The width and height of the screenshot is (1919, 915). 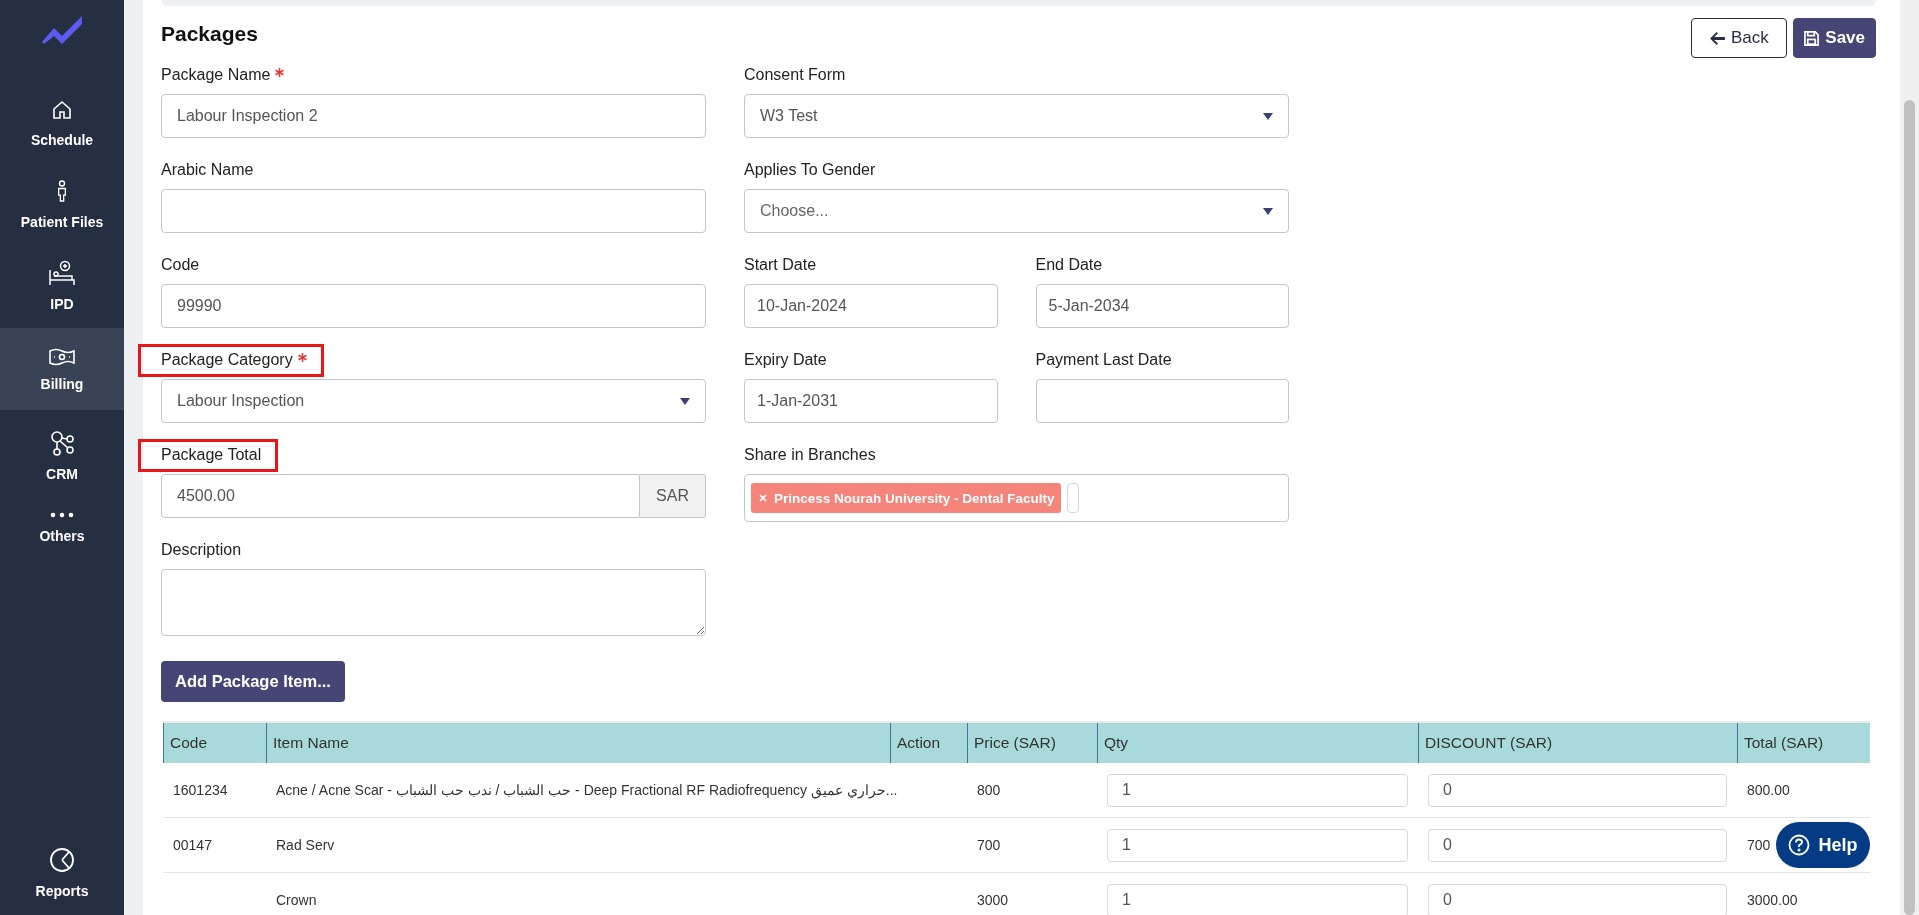 What do you see at coordinates (1823, 845) in the screenshot?
I see `help-button: Help` at bounding box center [1823, 845].